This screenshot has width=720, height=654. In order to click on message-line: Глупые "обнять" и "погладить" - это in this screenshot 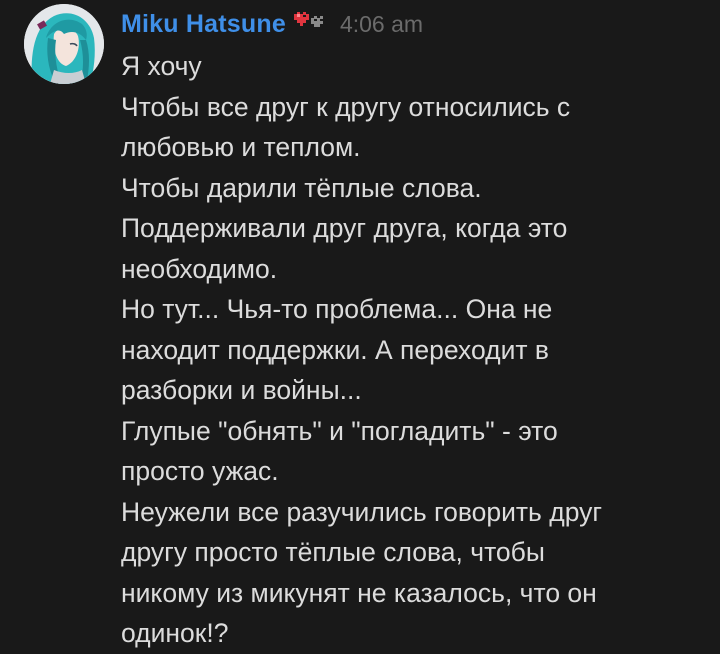, I will do `click(339, 430)`.